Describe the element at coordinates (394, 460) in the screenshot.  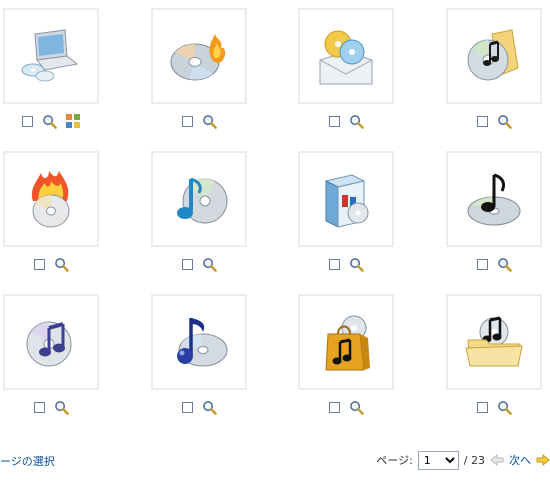
I see `page-label: ページ:` at that location.